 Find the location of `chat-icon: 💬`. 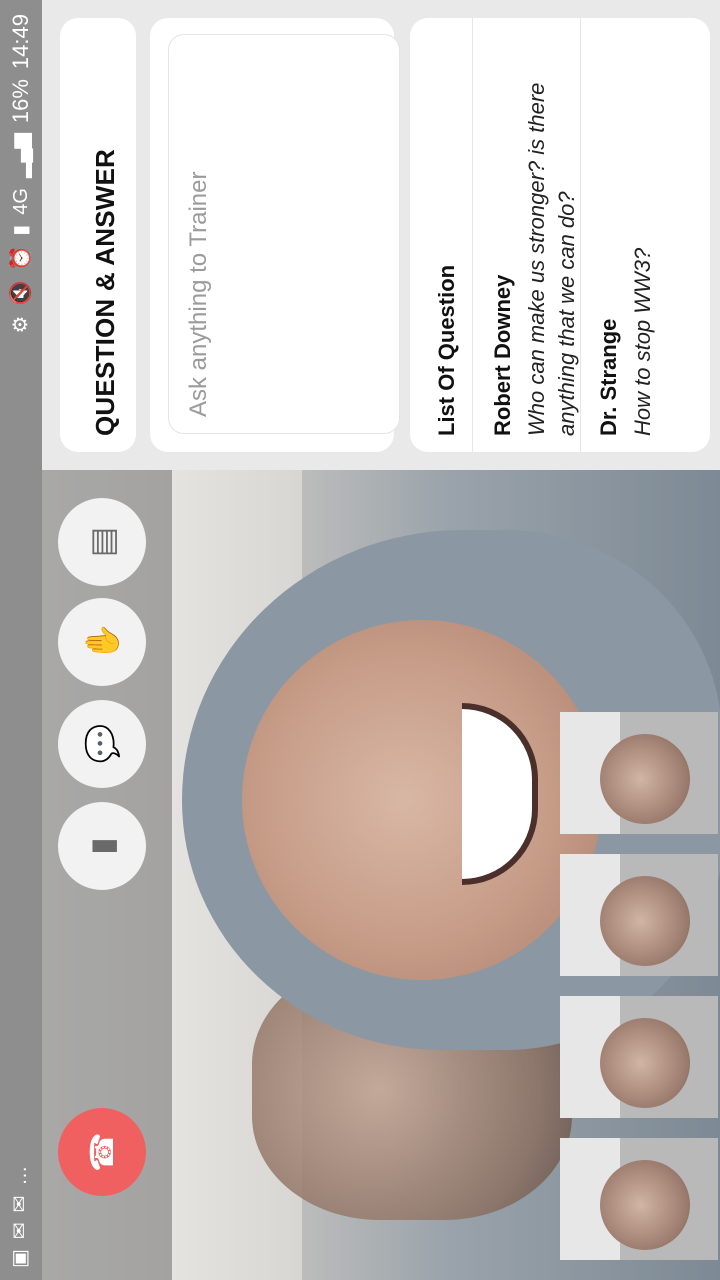

chat-icon: 💬 is located at coordinates (102, 744).